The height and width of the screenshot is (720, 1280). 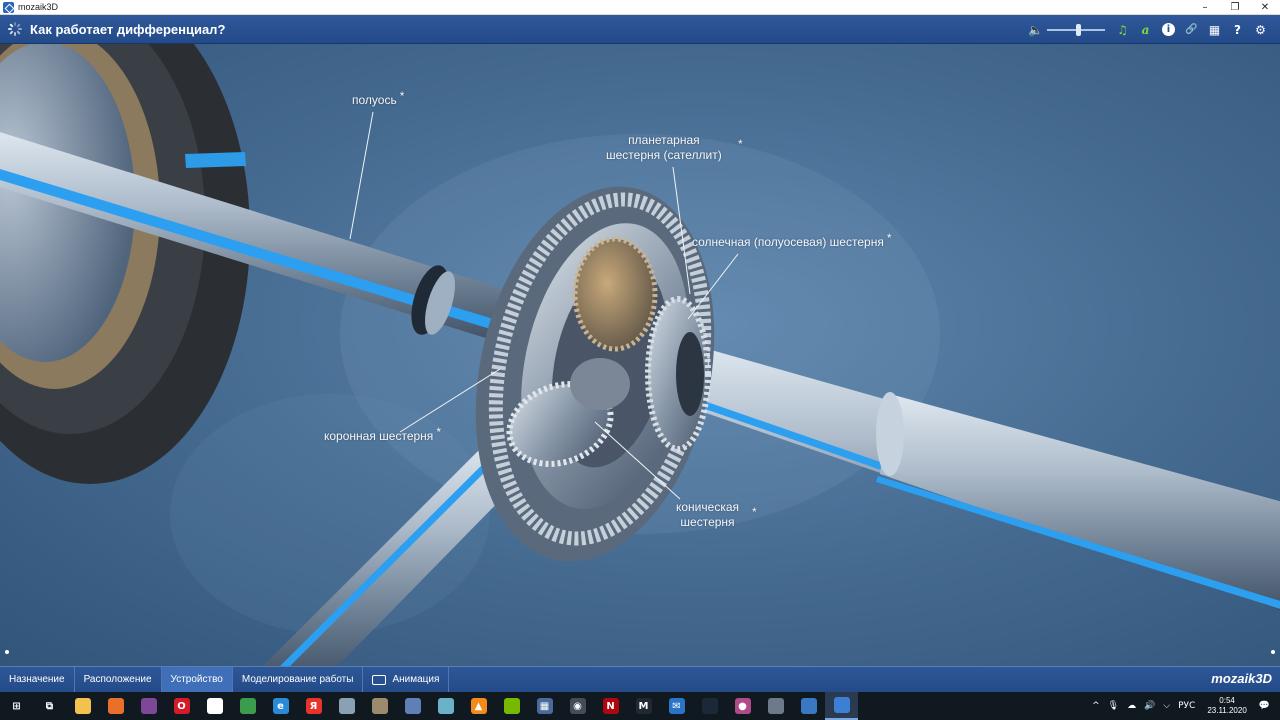 I want to click on wifi-icon: ⌵, so click(x=1166, y=706).